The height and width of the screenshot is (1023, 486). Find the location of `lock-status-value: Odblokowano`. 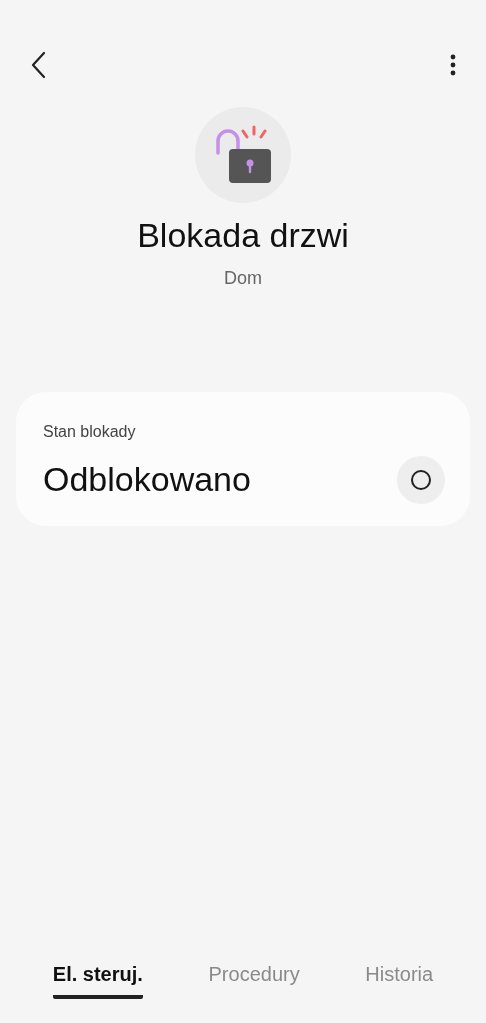

lock-status-value: Odblokowano is located at coordinates (147, 479).